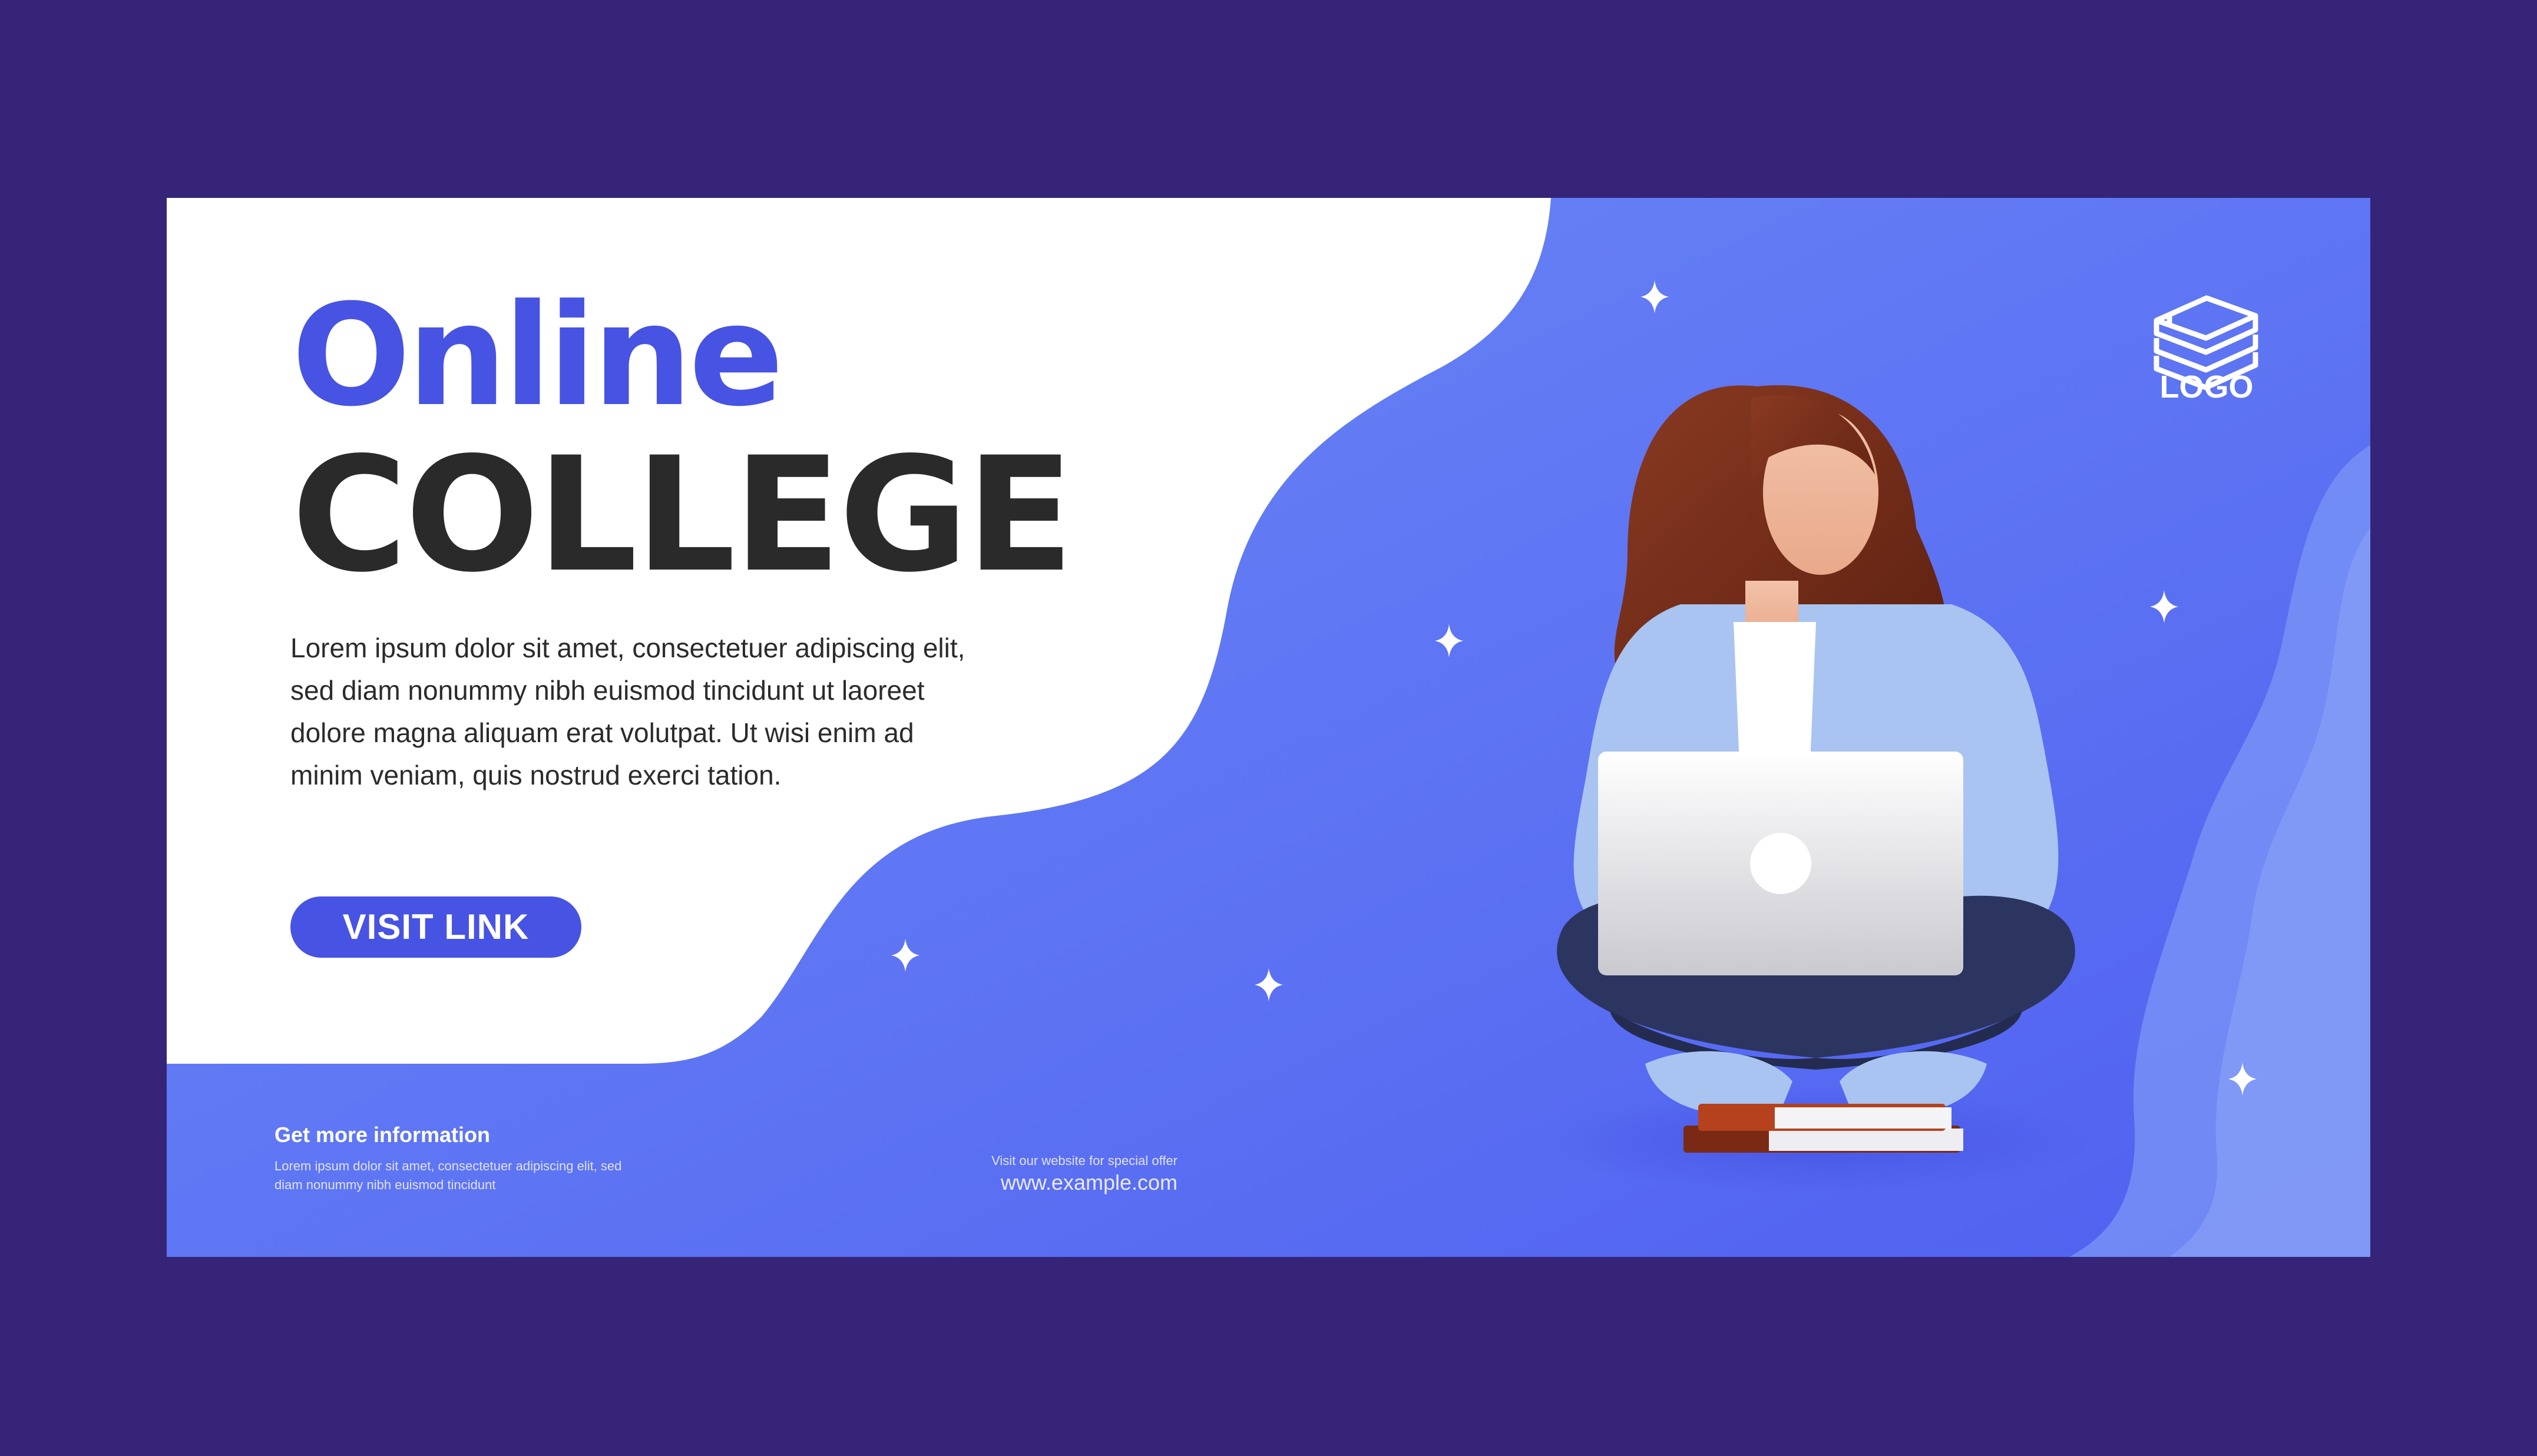 This screenshot has width=2537, height=1456. What do you see at coordinates (1059, 1182) in the screenshot?
I see `website-link: www.example.com` at bounding box center [1059, 1182].